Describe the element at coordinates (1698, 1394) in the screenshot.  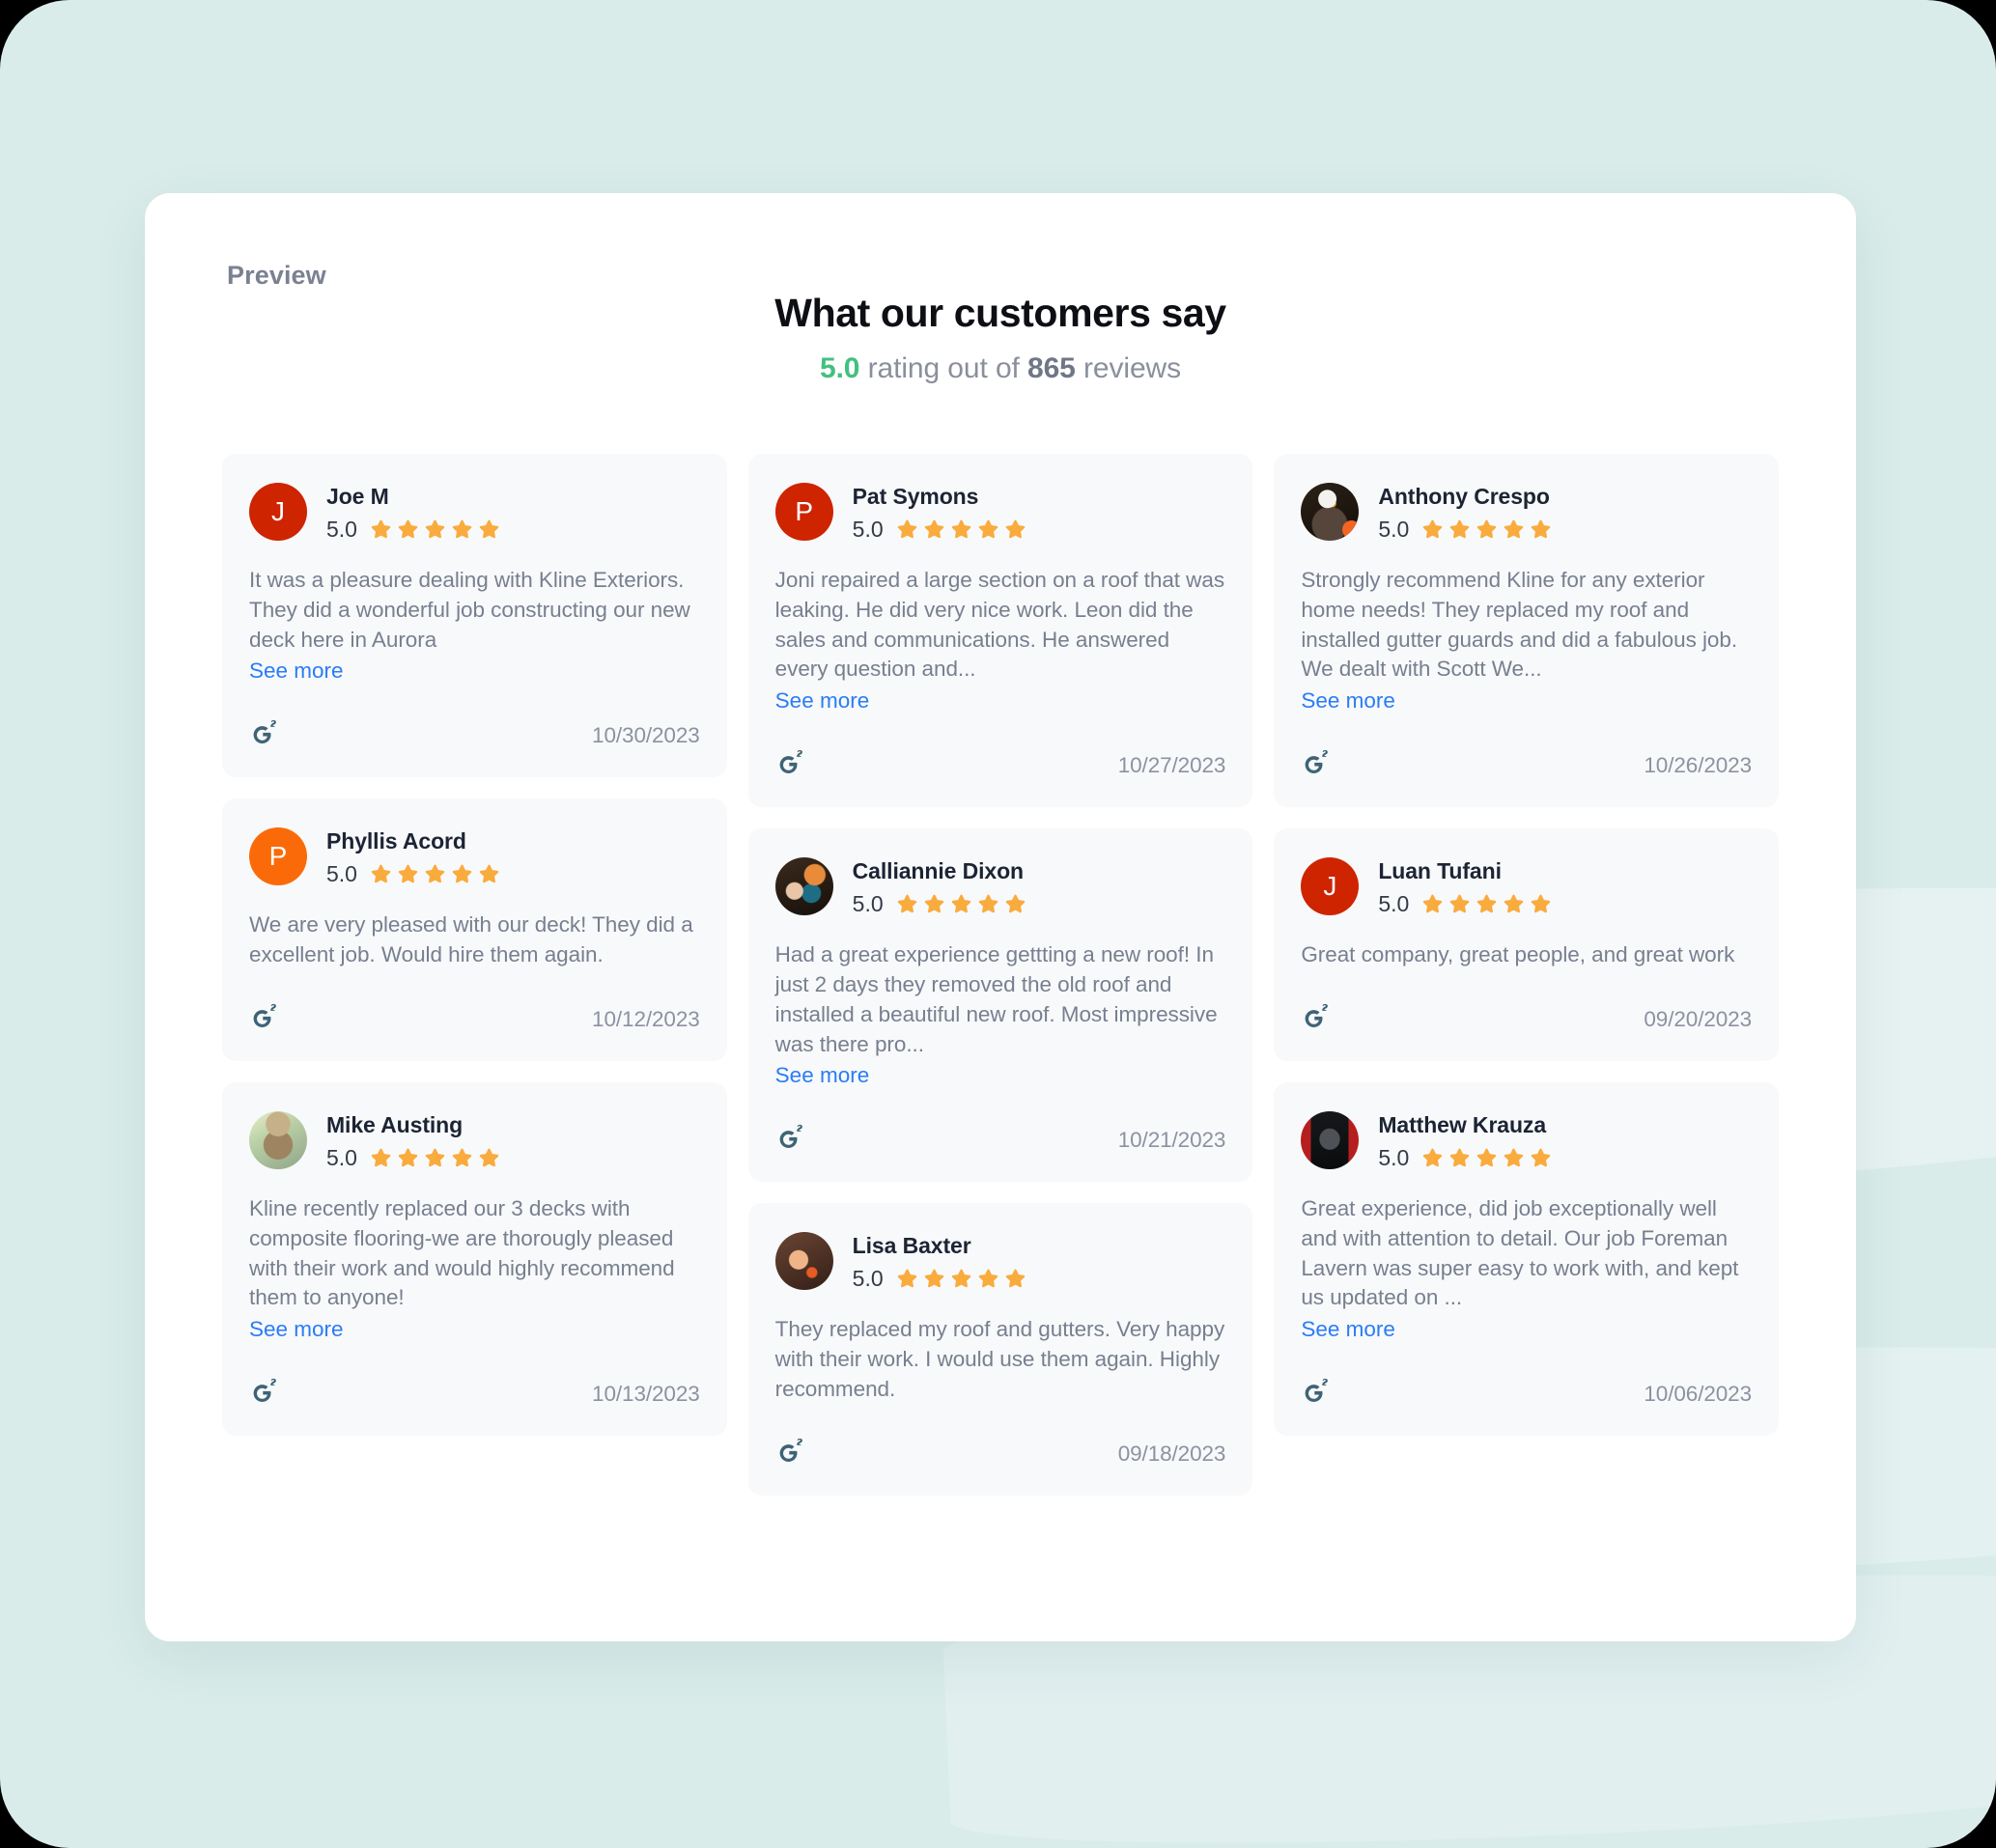
I see `review-date: 10/06/2023` at that location.